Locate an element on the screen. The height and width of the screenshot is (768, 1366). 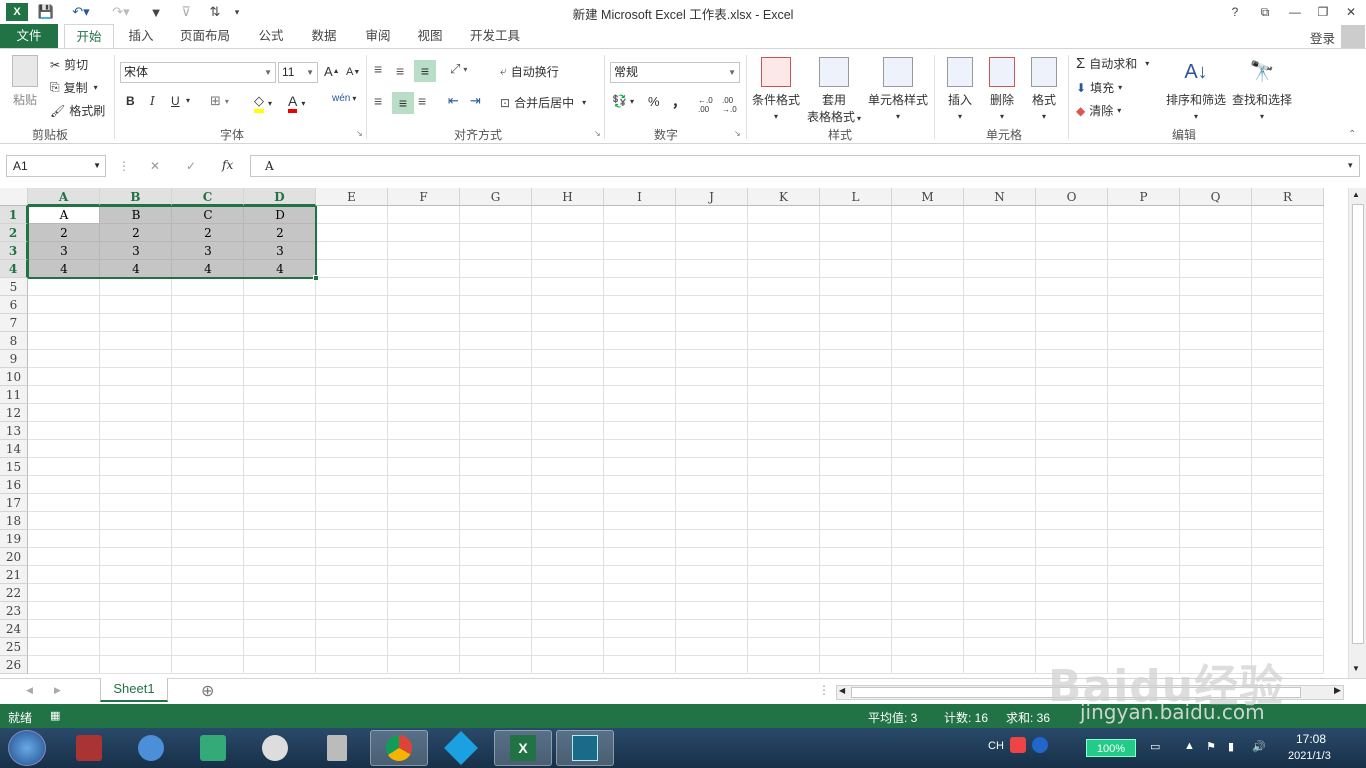
more-options-icon: ⋮ is located at coordinates (124, 166).